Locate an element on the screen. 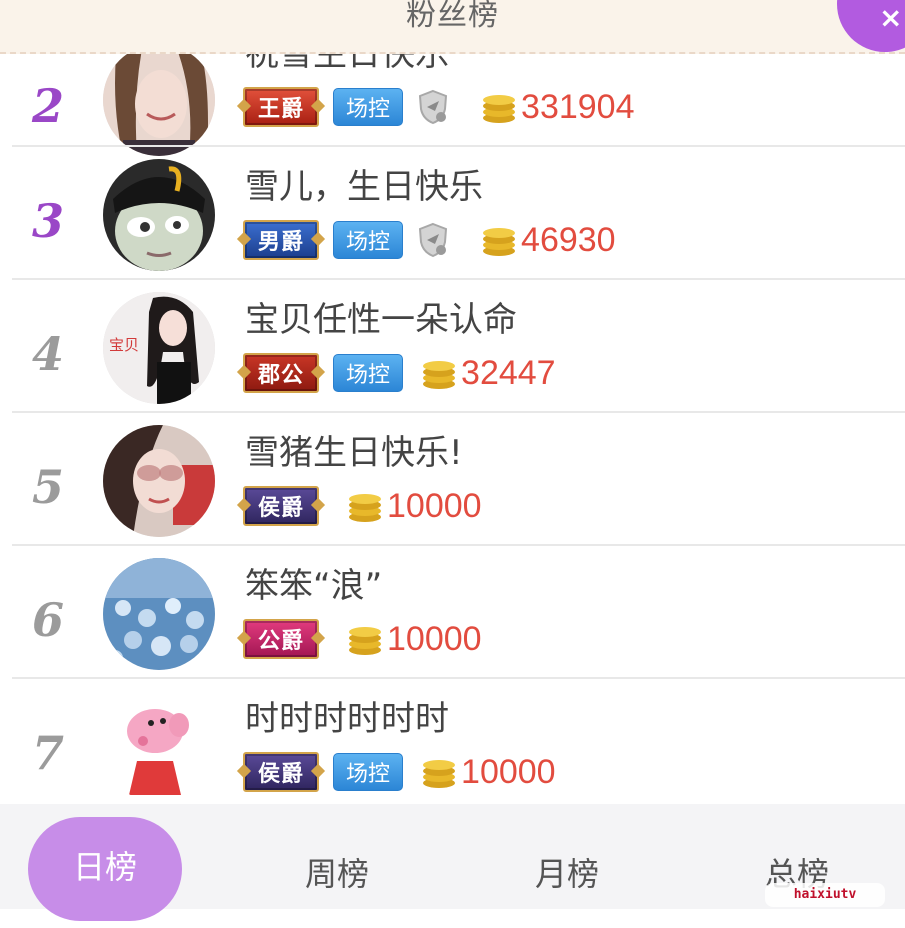 The height and width of the screenshot is (928, 905). badge-row: 侯爵 场控 10000 is located at coordinates (399, 772).